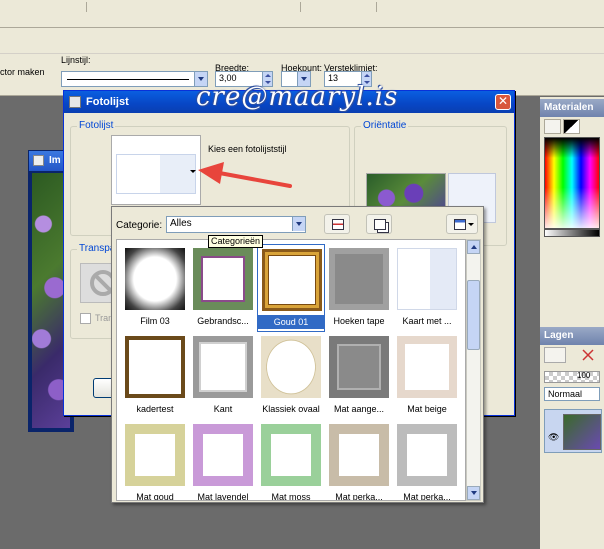 The image size is (604, 549). I want to click on layers-panel-title: Lagen, so click(572, 336).